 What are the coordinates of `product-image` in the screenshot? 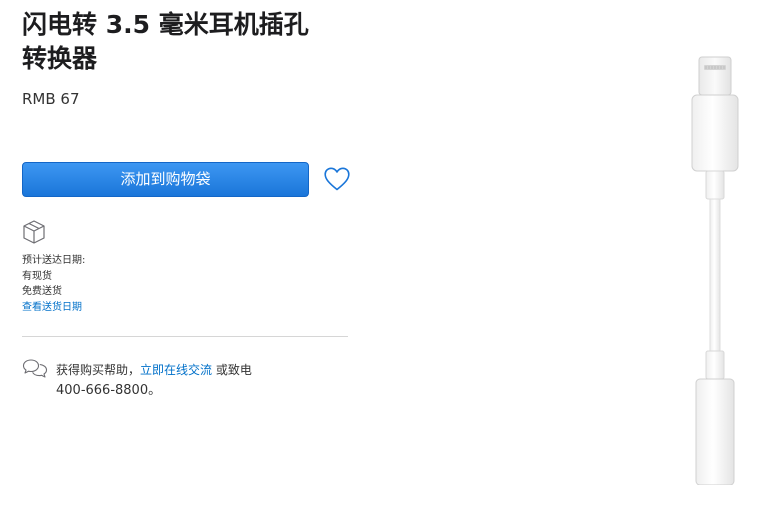 It's located at (715, 270).